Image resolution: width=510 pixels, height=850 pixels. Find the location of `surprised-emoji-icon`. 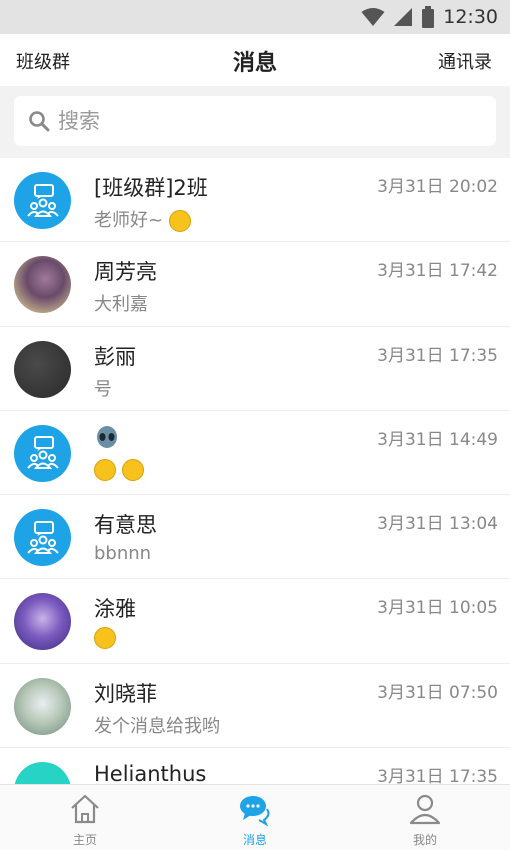

surprised-emoji-icon is located at coordinates (105, 638).